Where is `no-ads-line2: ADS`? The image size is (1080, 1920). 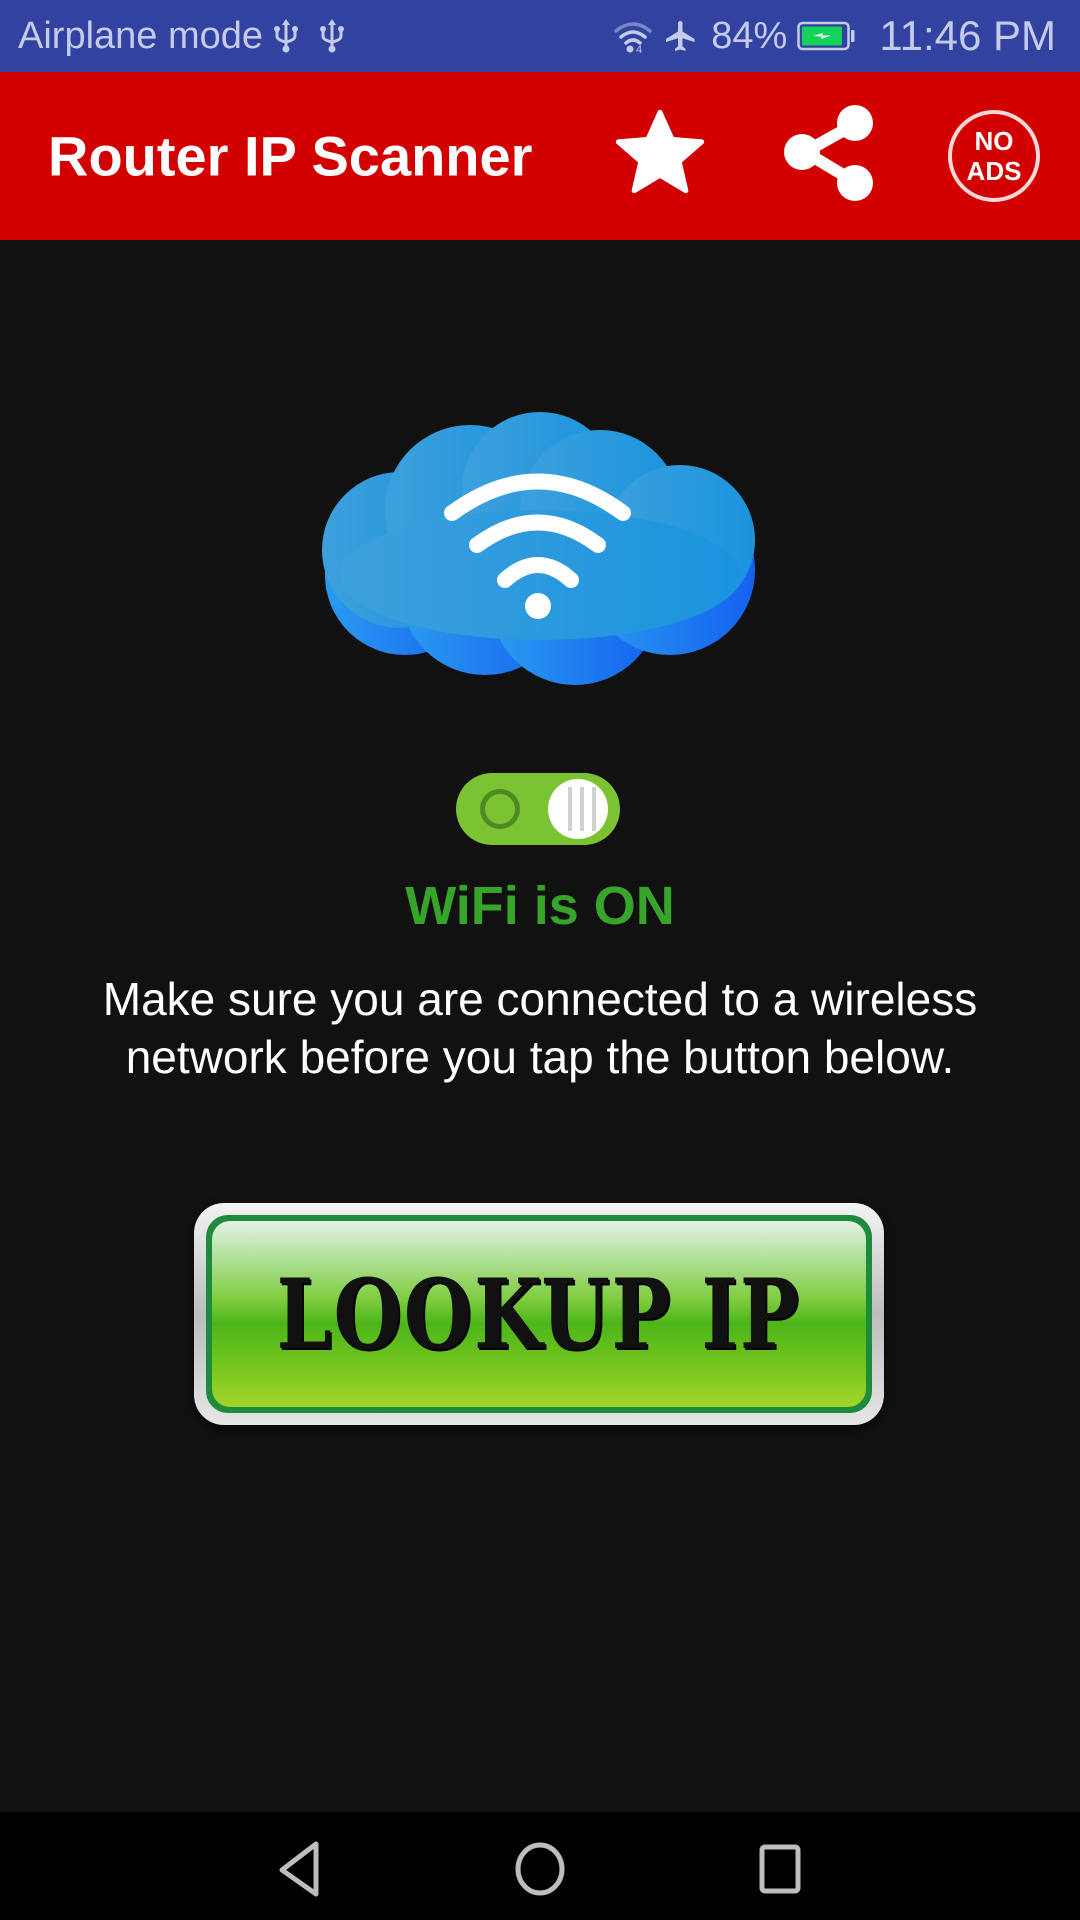
no-ads-line2: ADS is located at coordinates (994, 171).